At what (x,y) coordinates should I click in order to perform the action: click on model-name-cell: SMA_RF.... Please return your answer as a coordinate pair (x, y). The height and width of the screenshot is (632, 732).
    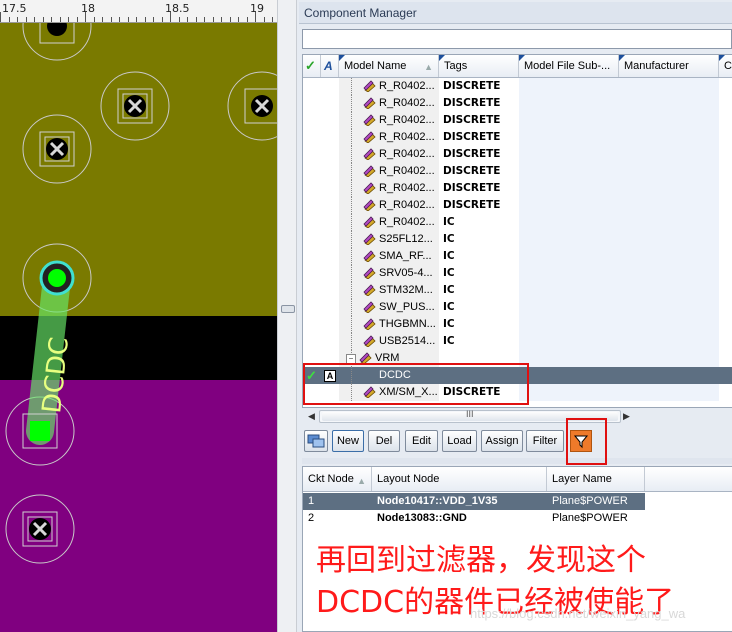
    Looking at the image, I should click on (389, 256).